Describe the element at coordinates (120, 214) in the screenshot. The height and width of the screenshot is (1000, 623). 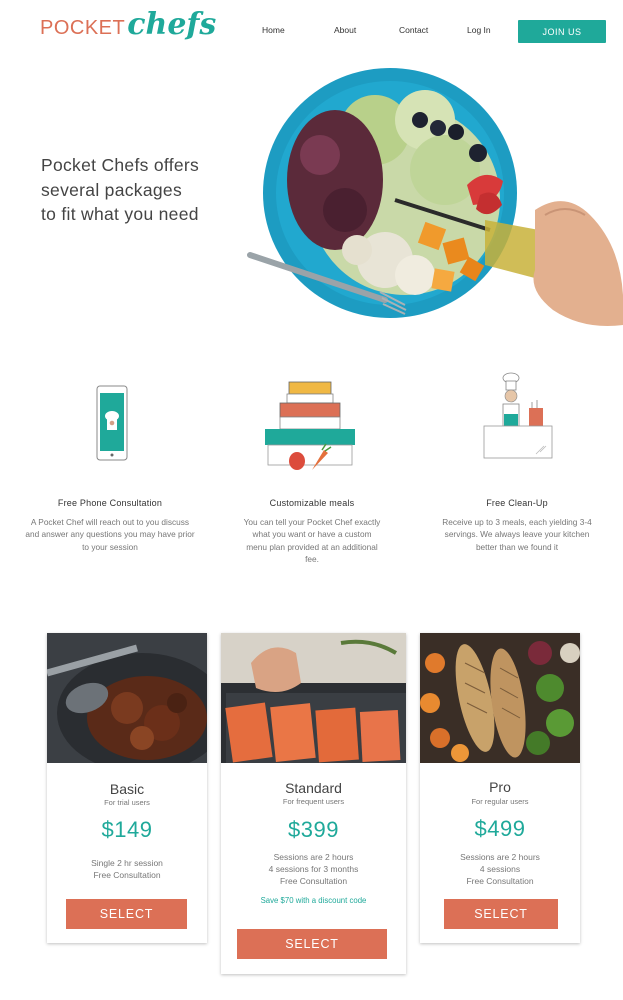
I see `hero-line-3: to fit what you need` at that location.